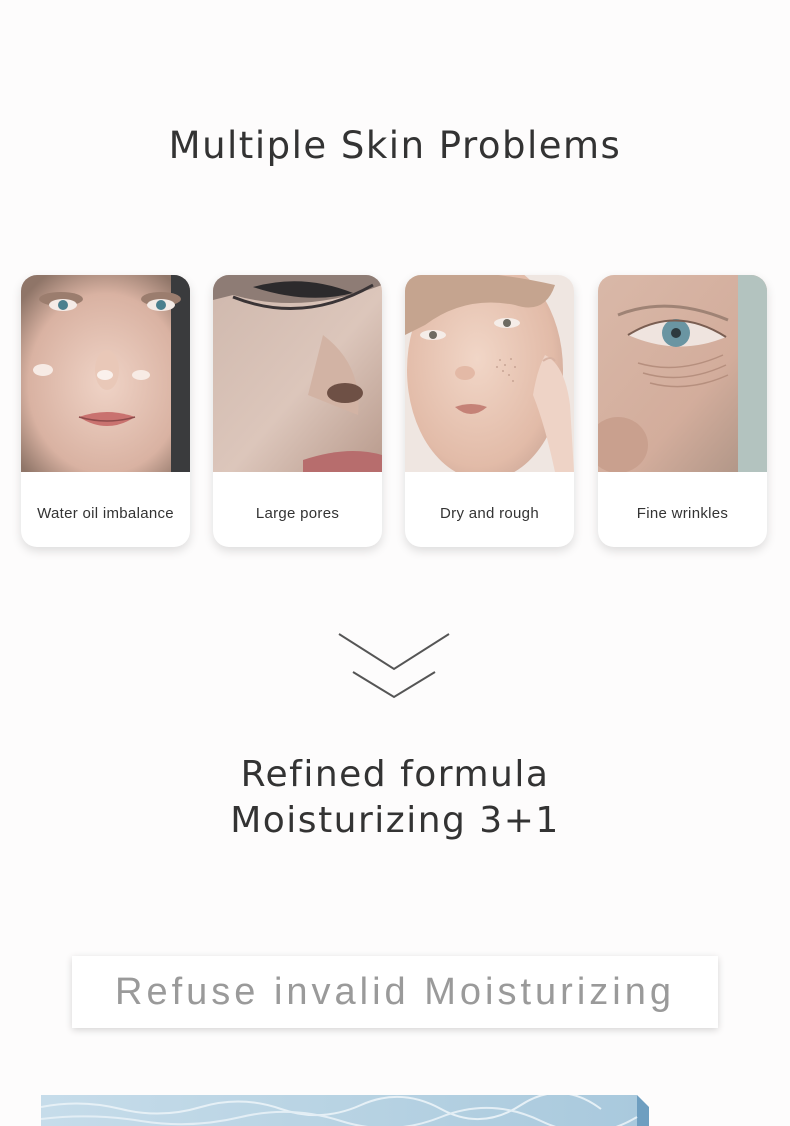 The image size is (790, 1126). I want to click on card-water-oil-imbalance: Water oil imbalance, so click(105, 411).